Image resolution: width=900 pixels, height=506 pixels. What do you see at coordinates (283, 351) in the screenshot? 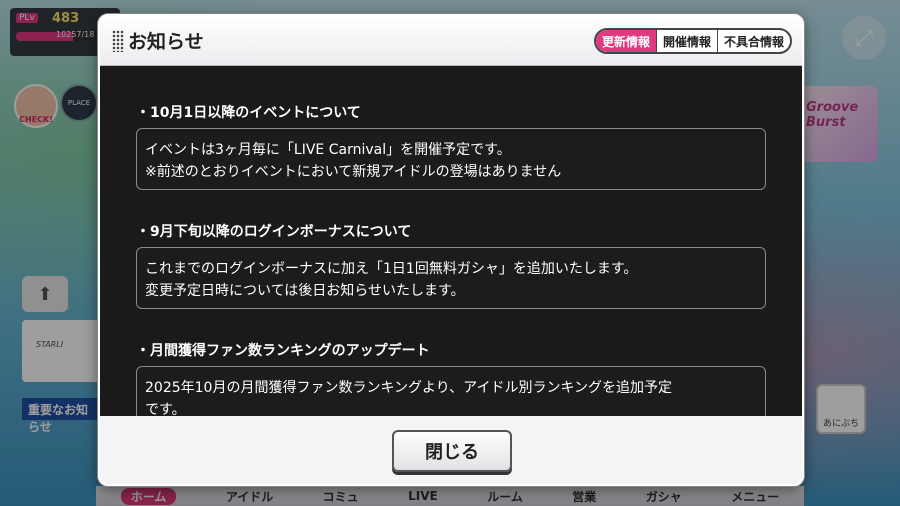
I see `section-title: ・月間獲得ファン数ランキングのアップデート` at bounding box center [283, 351].